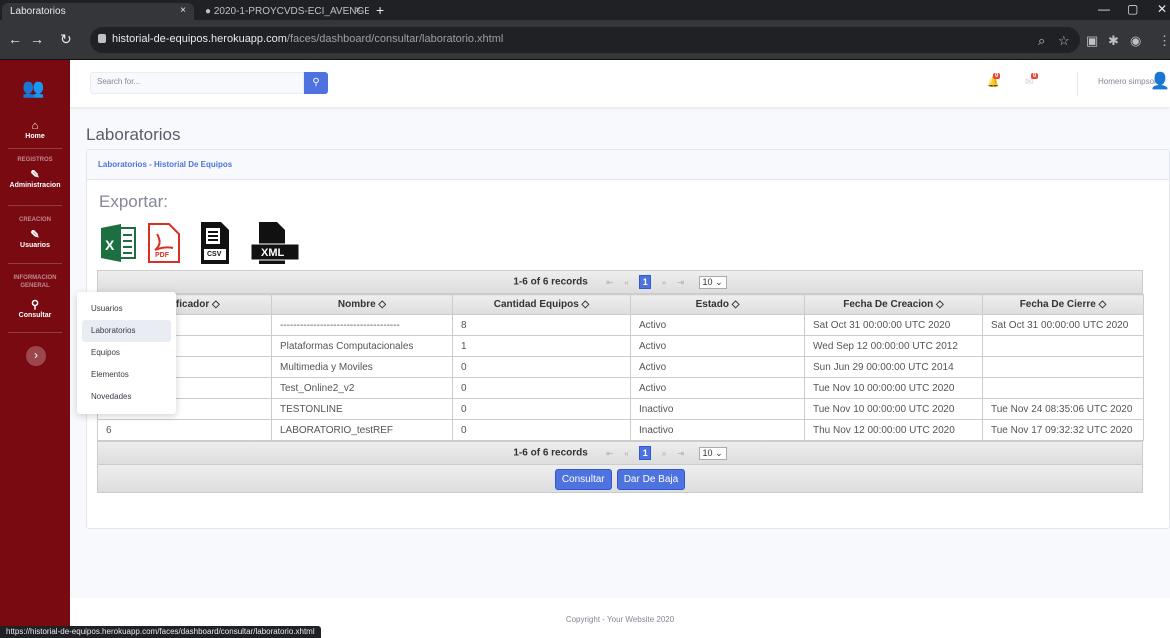 Image resolution: width=1170 pixels, height=638 pixels. Describe the element at coordinates (893, 409) in the screenshot. I see `cell-fecha-creacion: Tue Nov 10 00:00:00 UTC 2020` at that location.